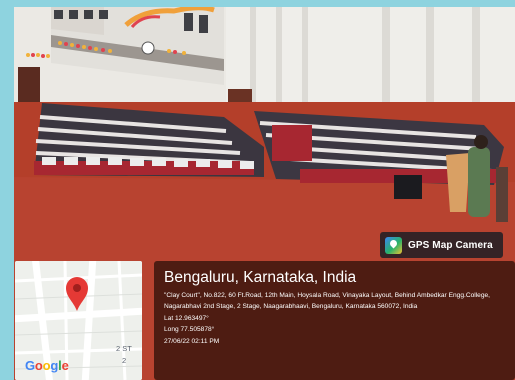  I want to click on app-name-label: GPS Map Camera, so click(450, 245).